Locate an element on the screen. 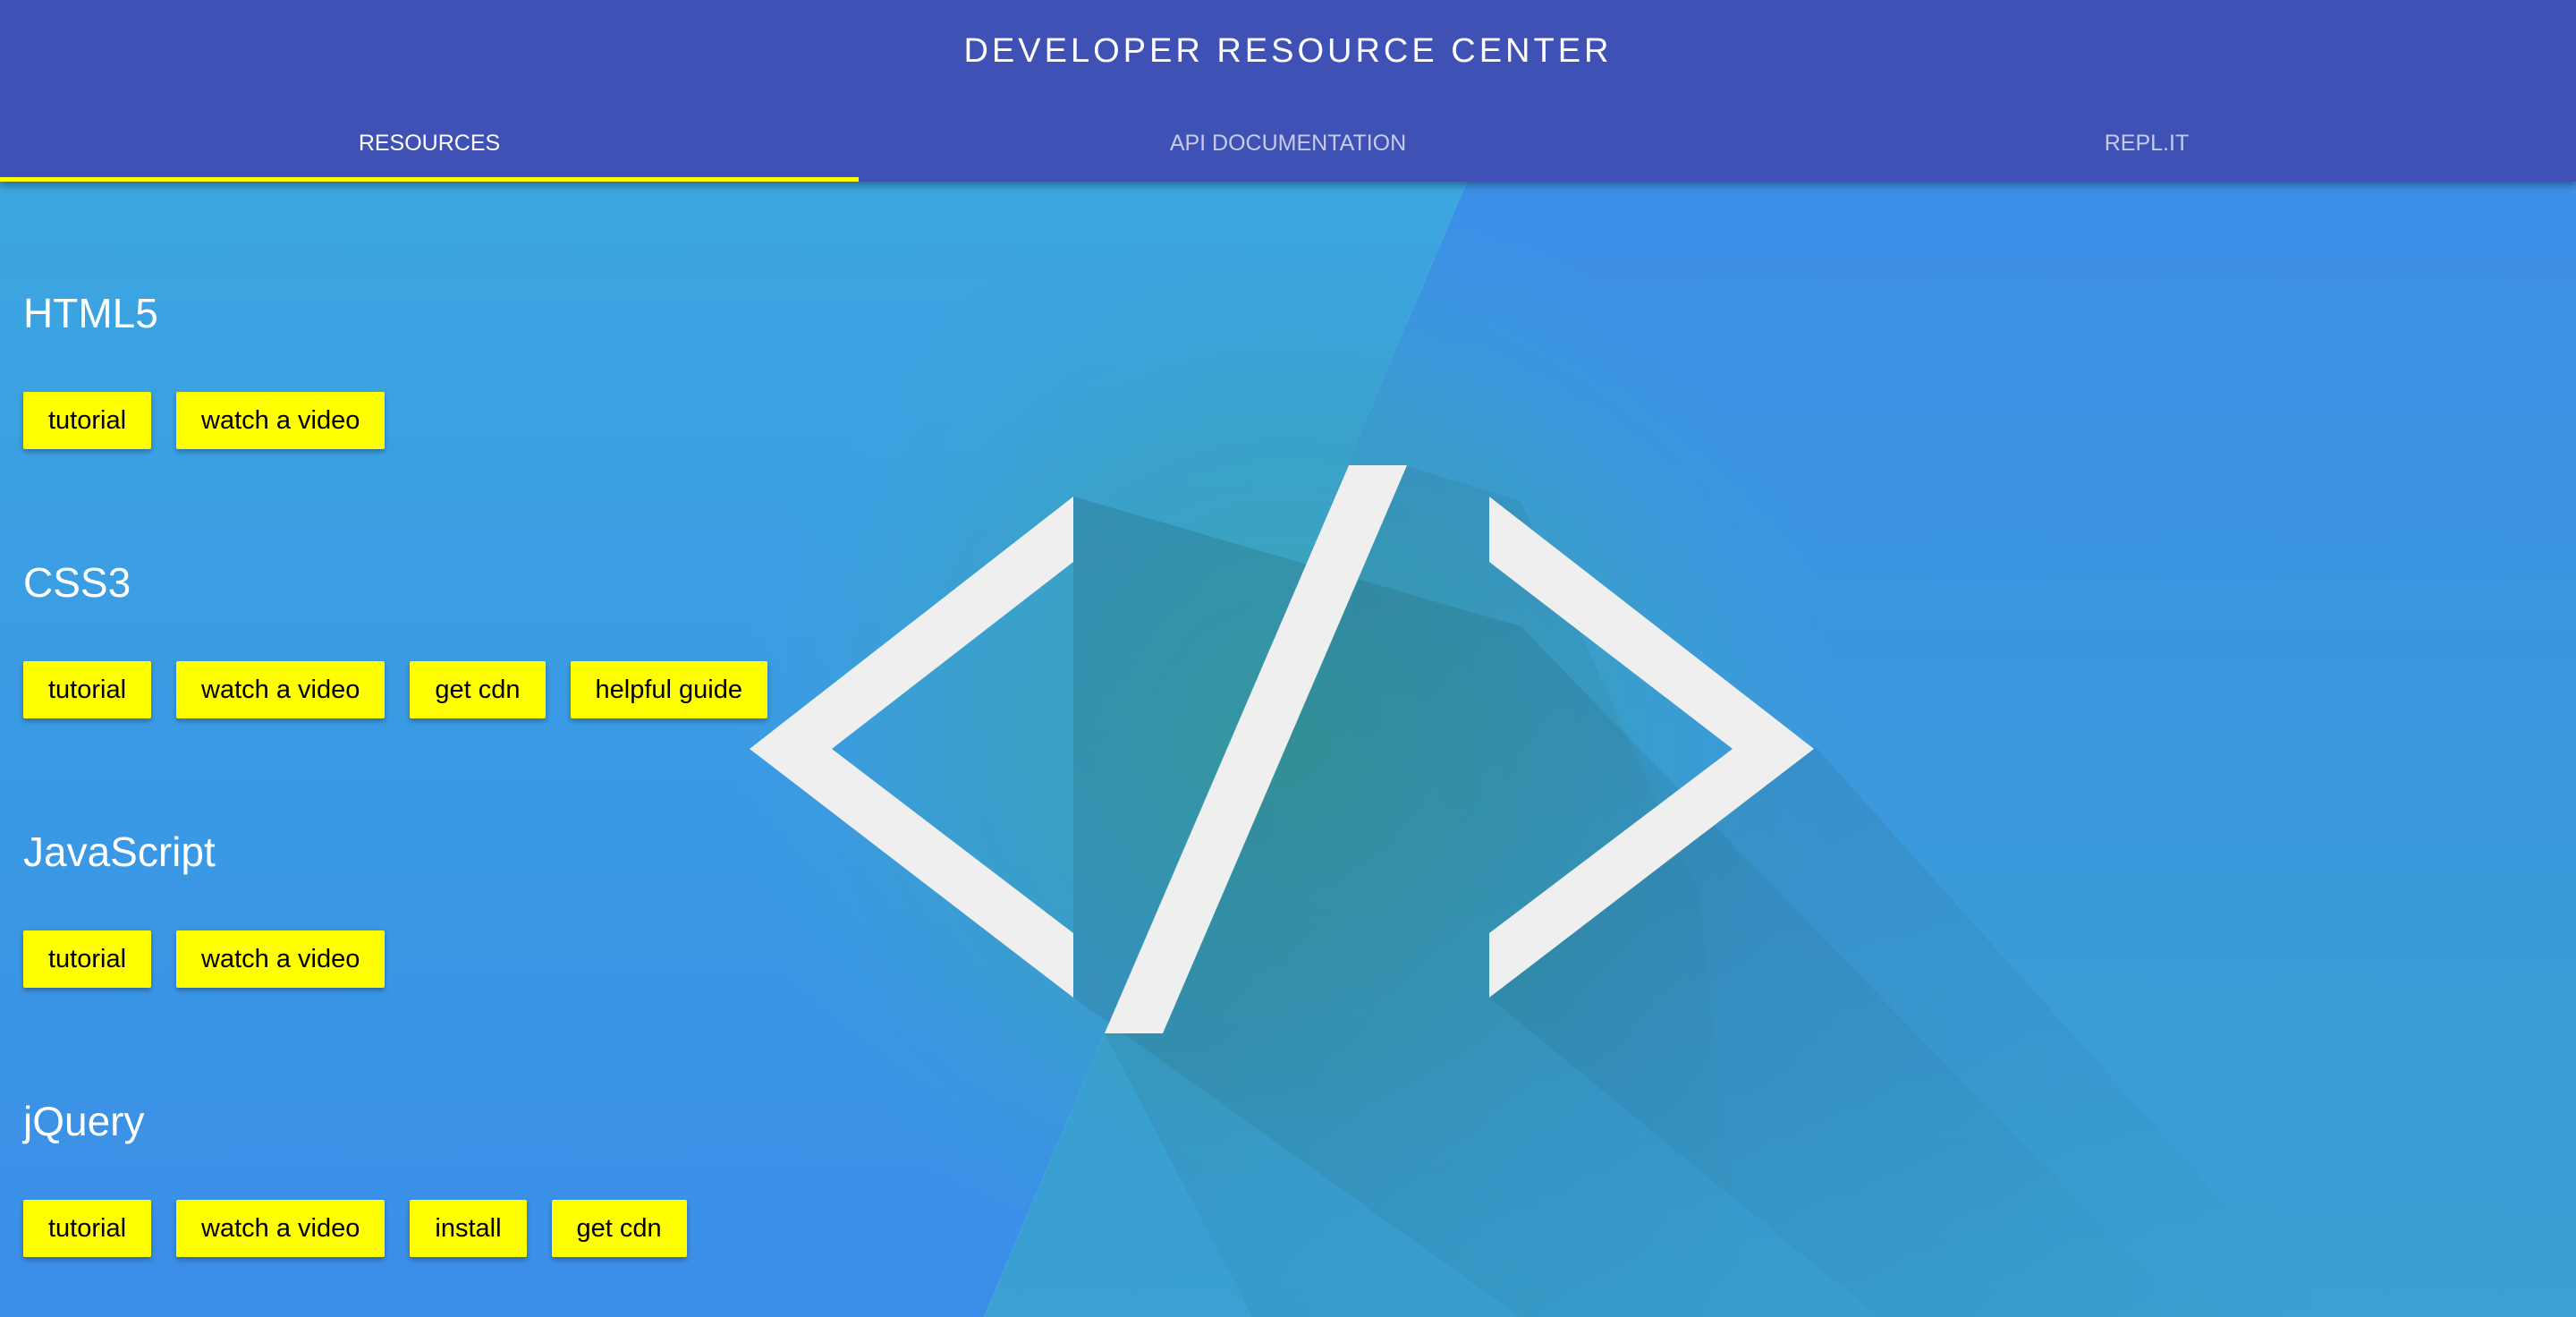  javascript-tutorial-button: tutorial is located at coordinates (87, 959).